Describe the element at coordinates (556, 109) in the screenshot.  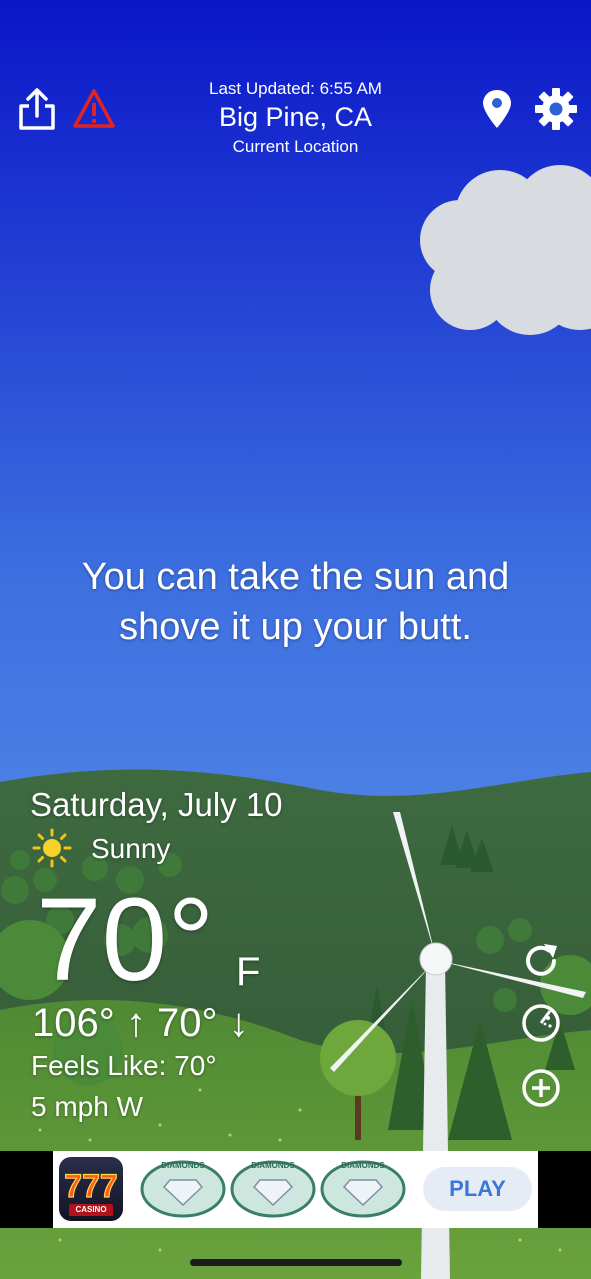
I see `settings-gear-icon` at that location.